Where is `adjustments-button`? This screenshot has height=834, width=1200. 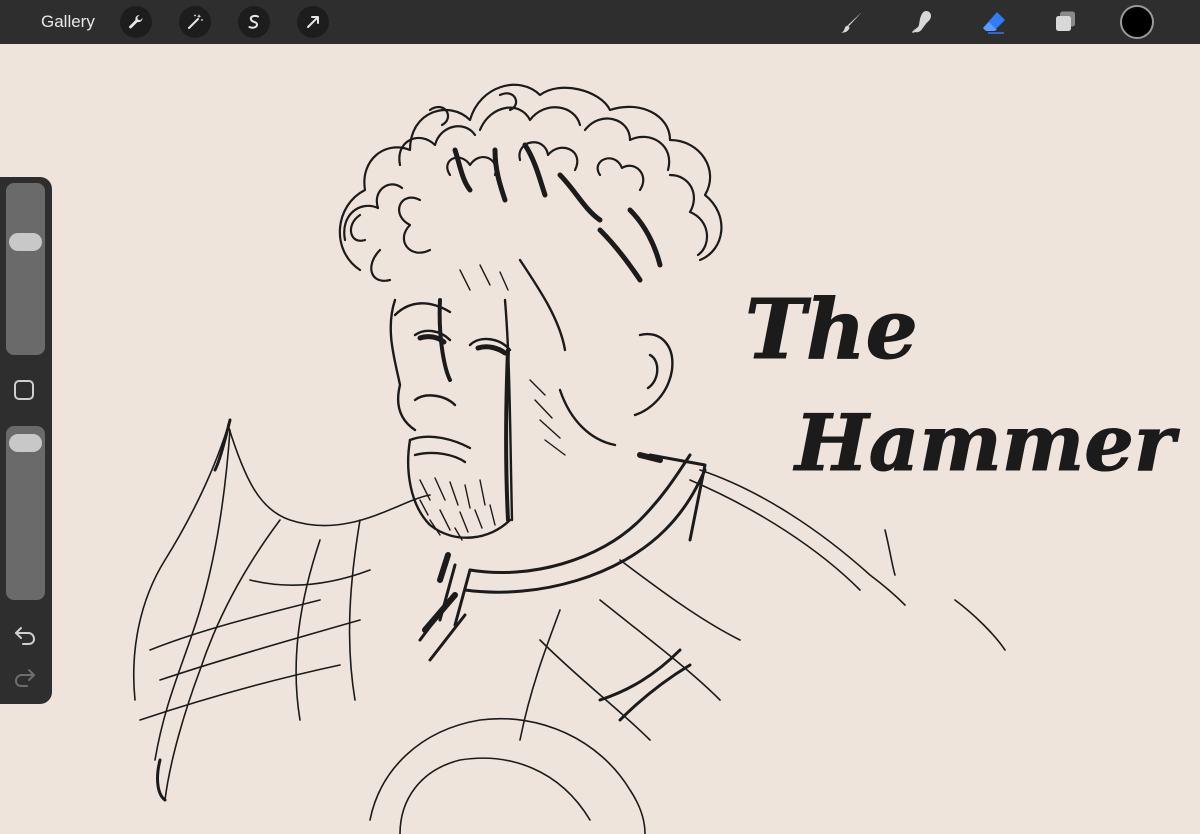
adjustments-button is located at coordinates (195, 22).